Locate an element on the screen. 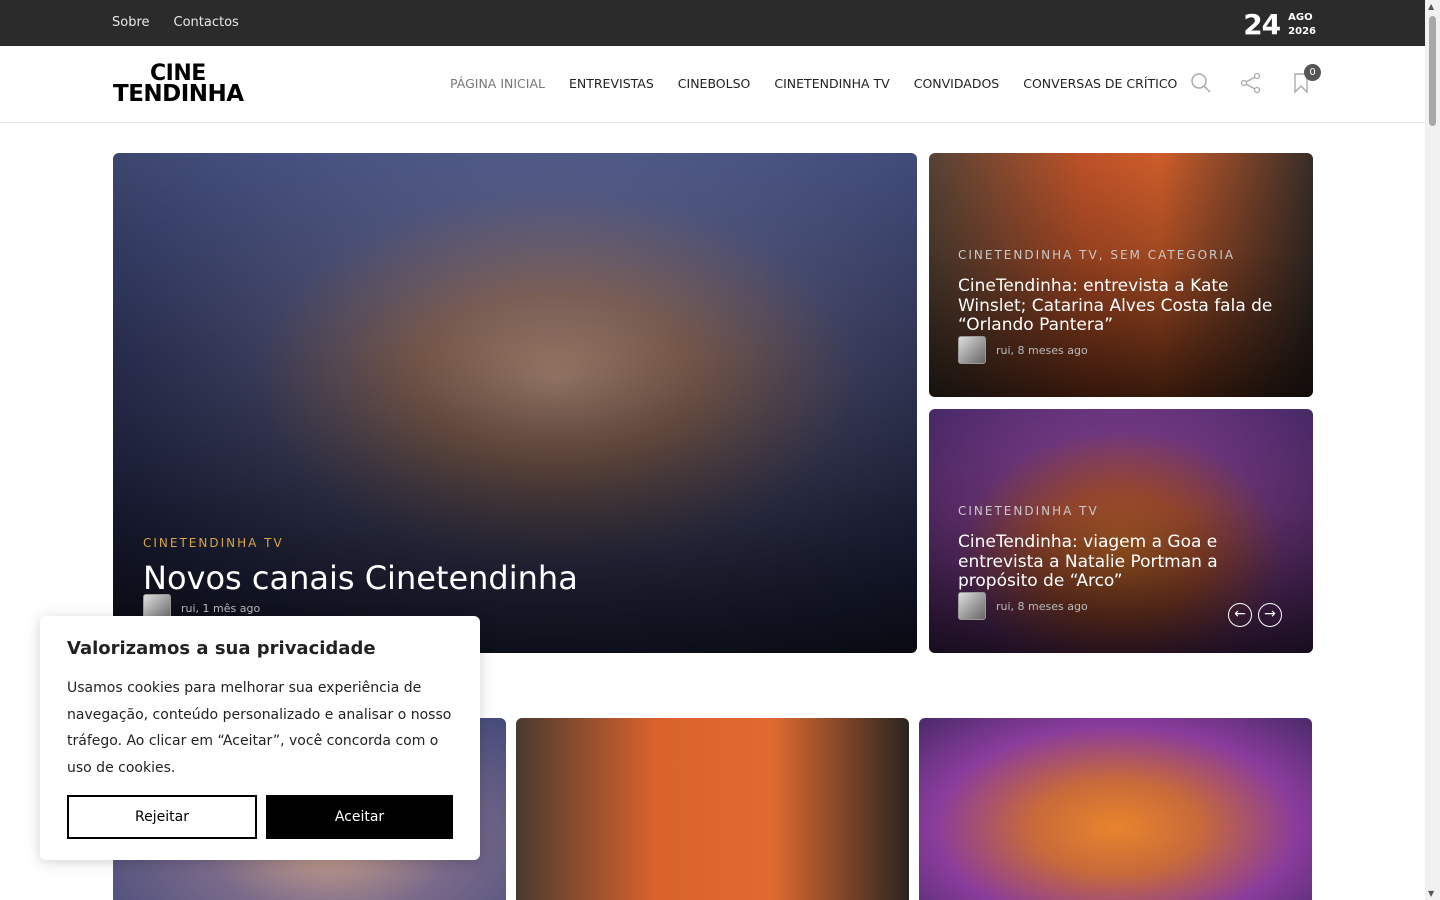  nav-conversas-de-critico: CONVERSAS DE CRÍTICO is located at coordinates (1100, 83).